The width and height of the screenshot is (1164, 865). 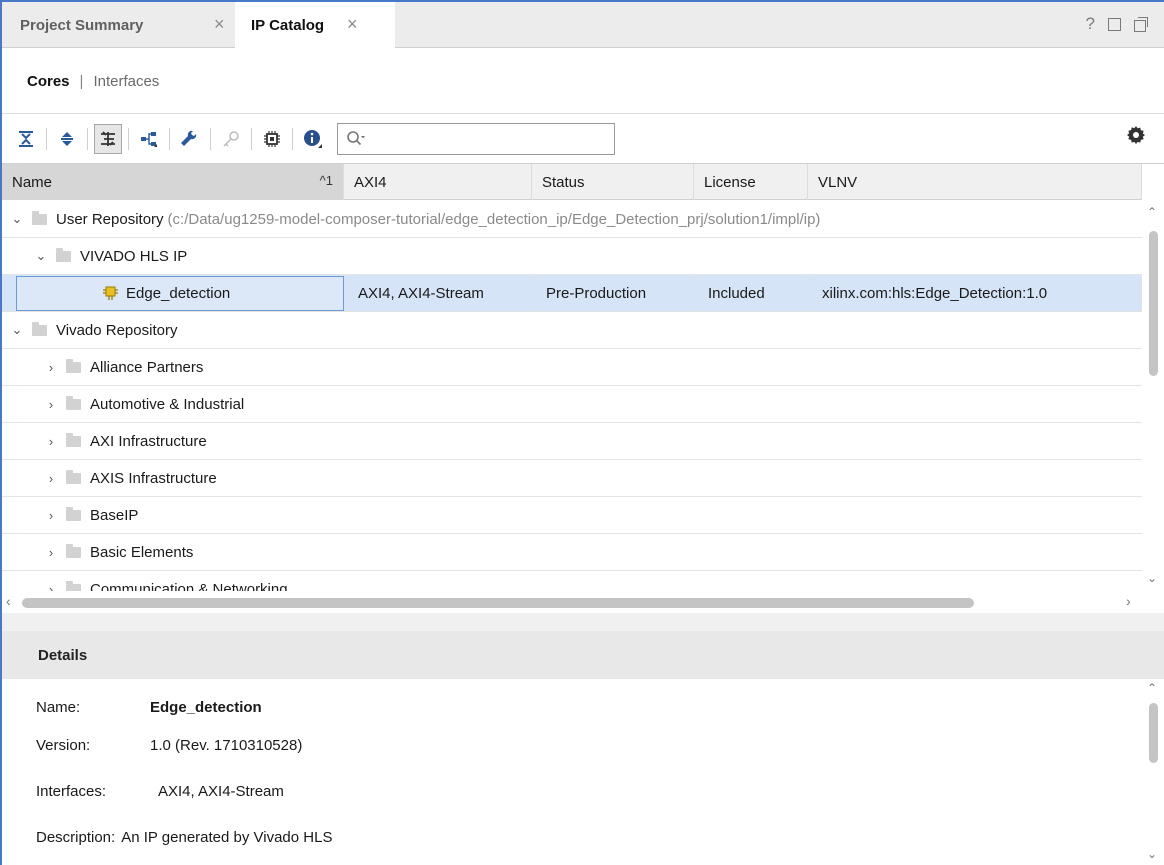 What do you see at coordinates (583, 655) in the screenshot?
I see `details-header: Details` at bounding box center [583, 655].